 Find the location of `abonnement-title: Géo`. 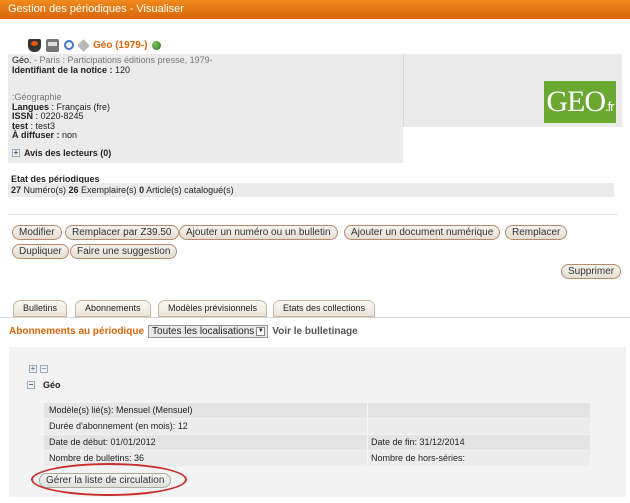

abonnement-title: Géo is located at coordinates (52, 385).